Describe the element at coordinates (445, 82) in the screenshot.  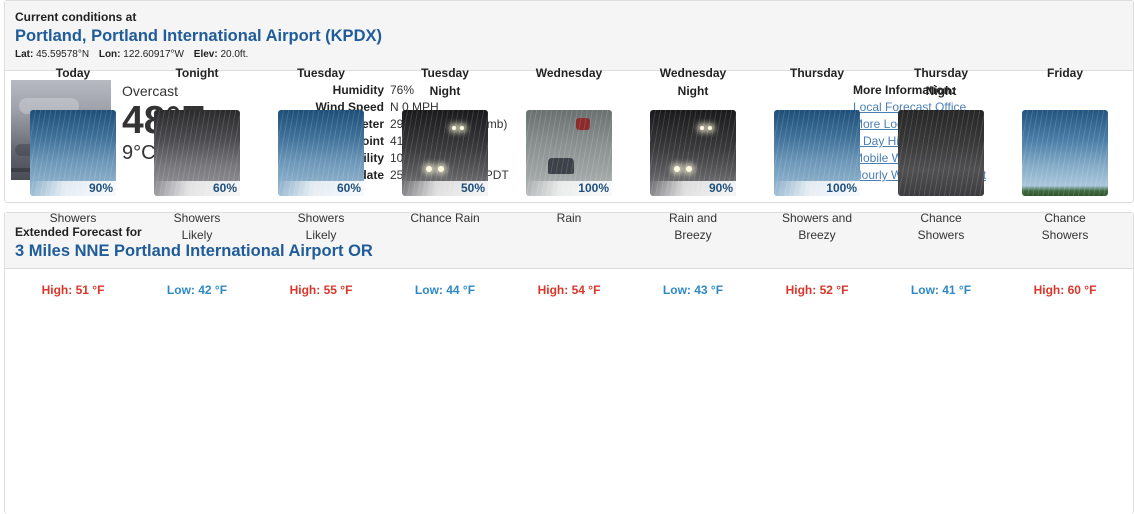
I see `period-name: Tuesday Night` at that location.